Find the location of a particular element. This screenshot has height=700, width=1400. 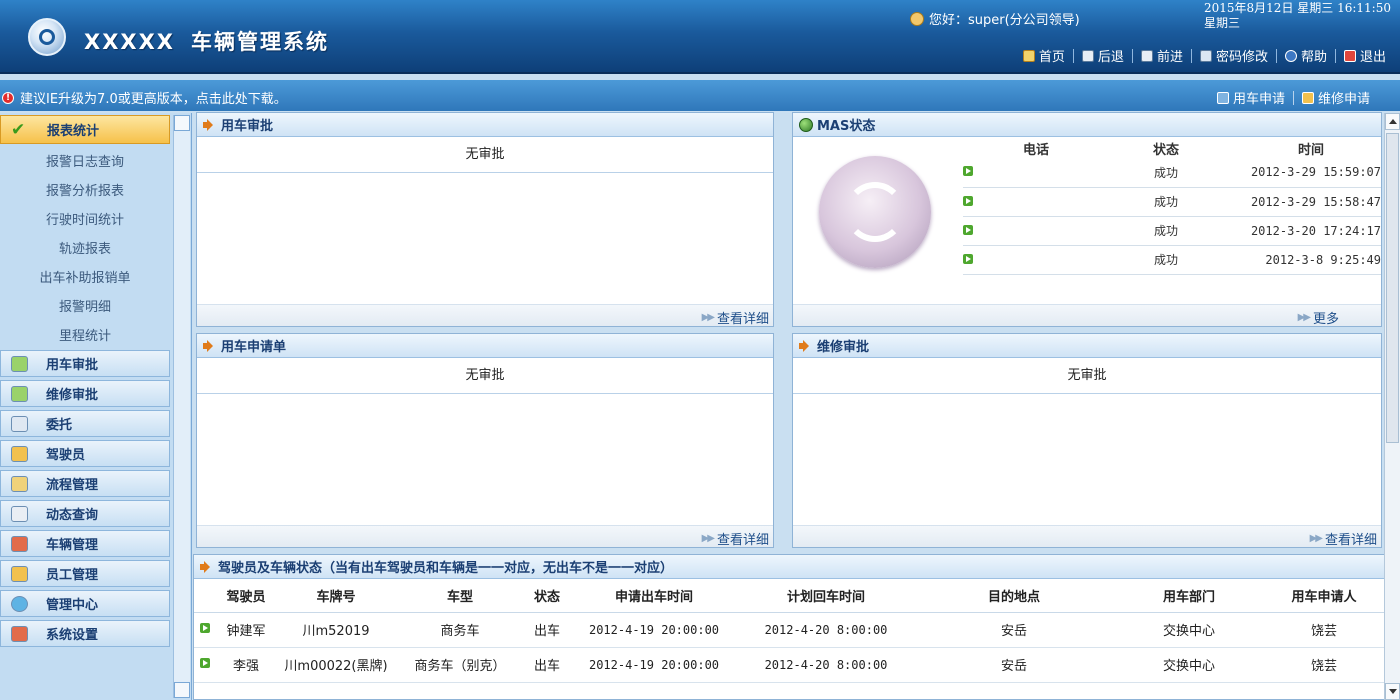

sidebar-sub-track-report: 轨迹报表 is located at coordinates (85, 247).